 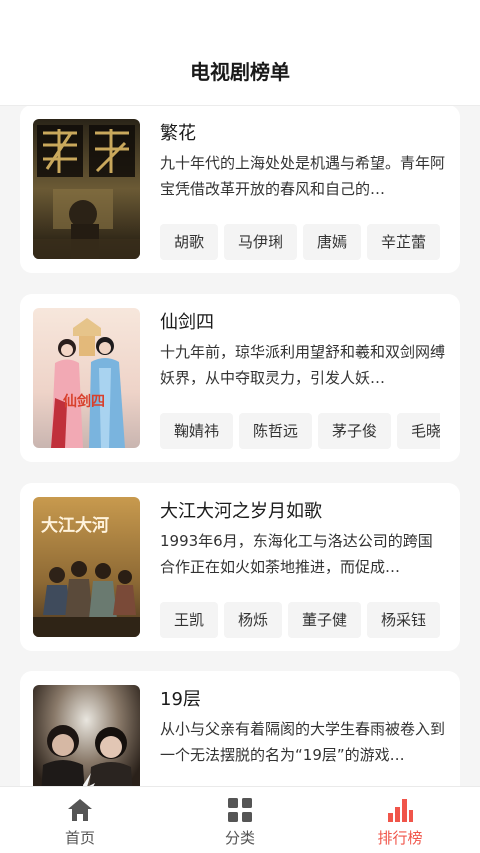 I want to click on tab-label: 首页, so click(x=79, y=838).